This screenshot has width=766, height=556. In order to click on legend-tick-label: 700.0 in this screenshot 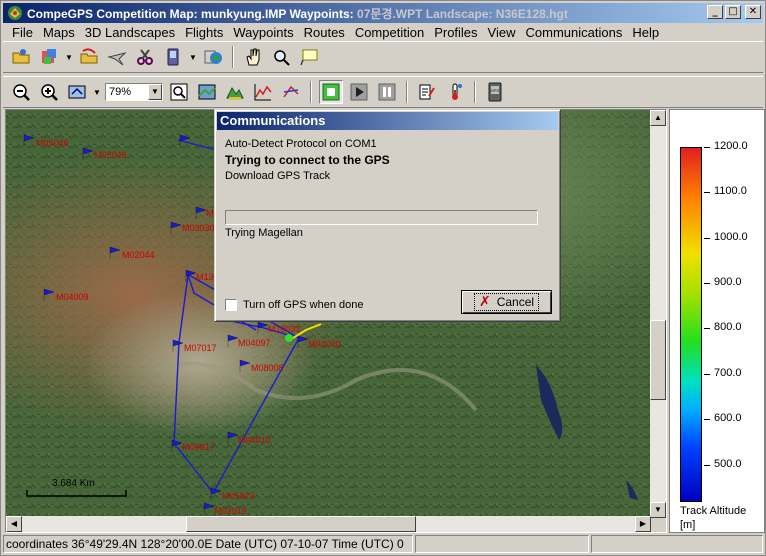, I will do `click(728, 373)`.